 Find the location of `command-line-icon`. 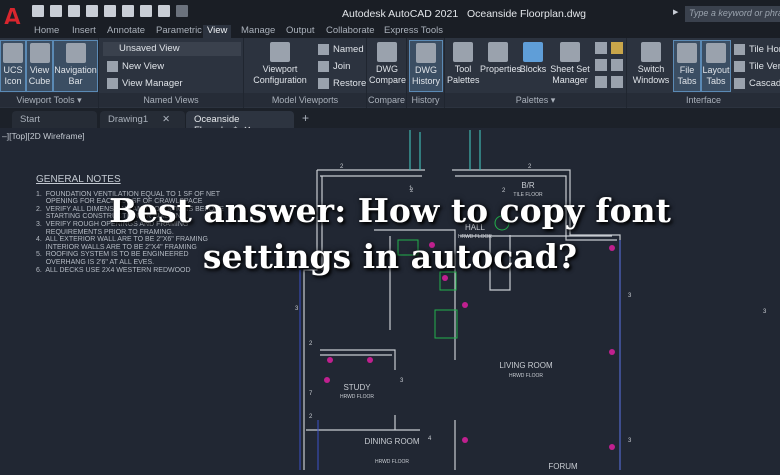

command-line-icon is located at coordinates (601, 48).